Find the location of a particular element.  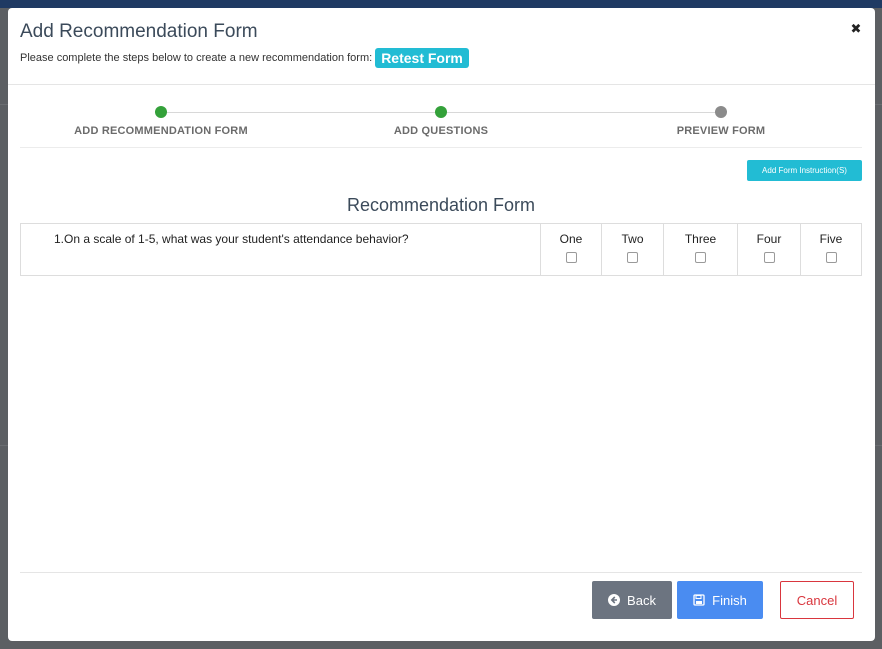

step-label: ADD RECOMMENDATION FORM is located at coordinates (161, 131).